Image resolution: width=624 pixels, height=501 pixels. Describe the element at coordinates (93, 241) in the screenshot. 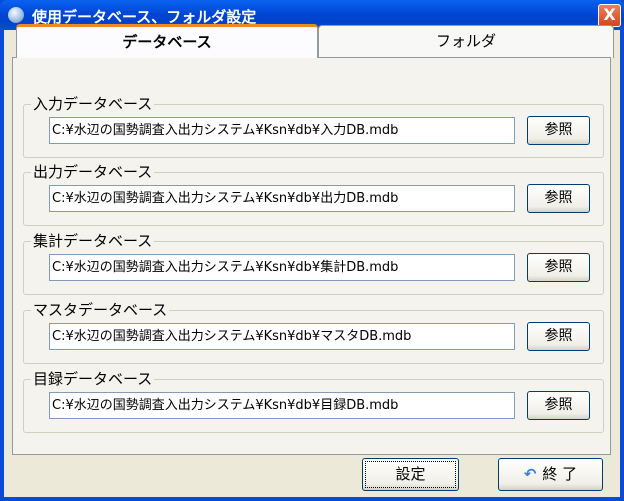

I see `group-label: 集計データベース` at that location.